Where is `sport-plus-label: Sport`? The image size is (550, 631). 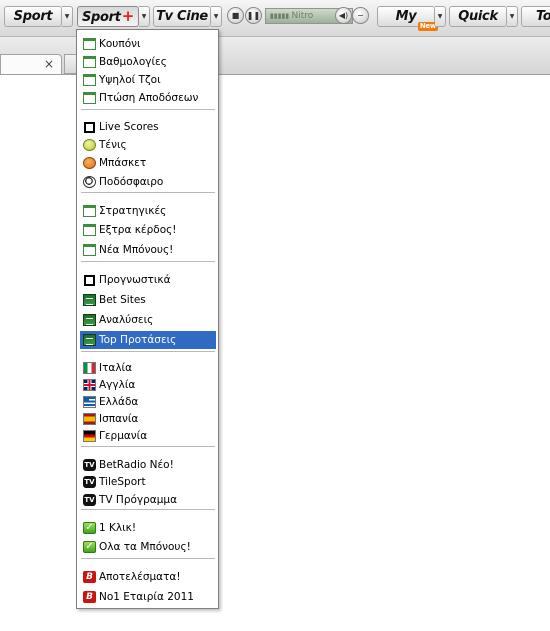 sport-plus-label: Sport is located at coordinates (101, 17).